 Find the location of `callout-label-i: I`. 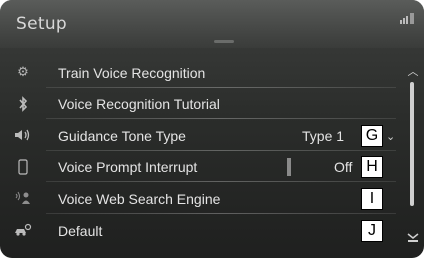

callout-label-i: I is located at coordinates (372, 199).